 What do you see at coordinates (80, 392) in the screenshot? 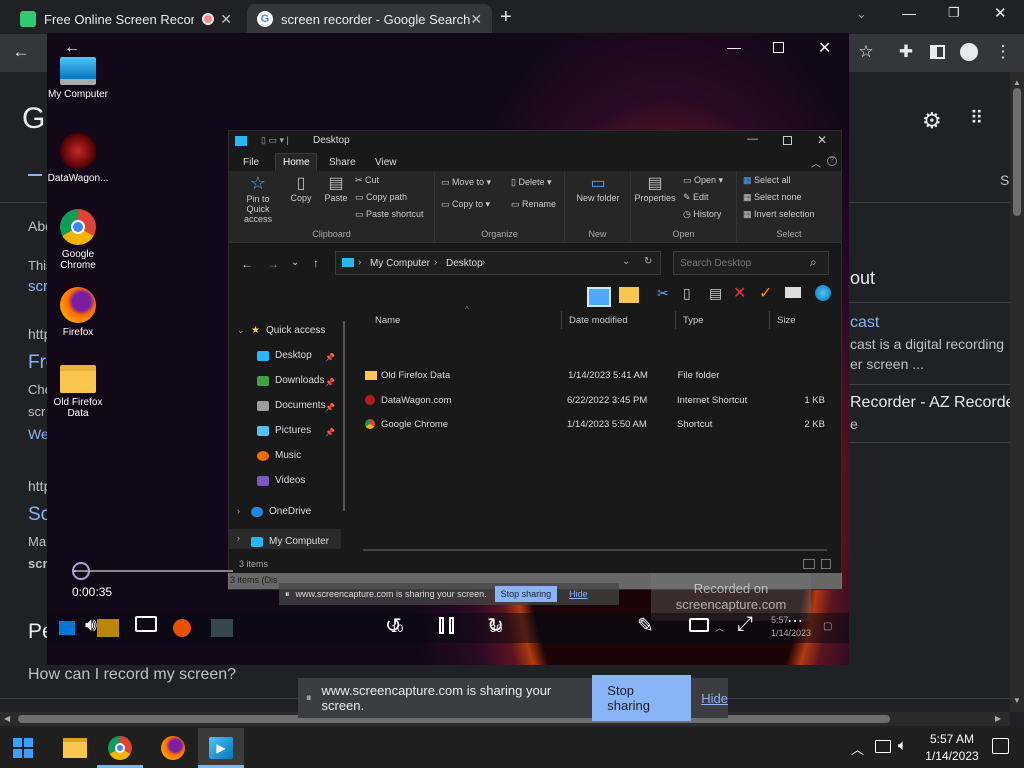
I see `desktop-icon-old-firefox-data: Old Firefox Data` at bounding box center [80, 392].